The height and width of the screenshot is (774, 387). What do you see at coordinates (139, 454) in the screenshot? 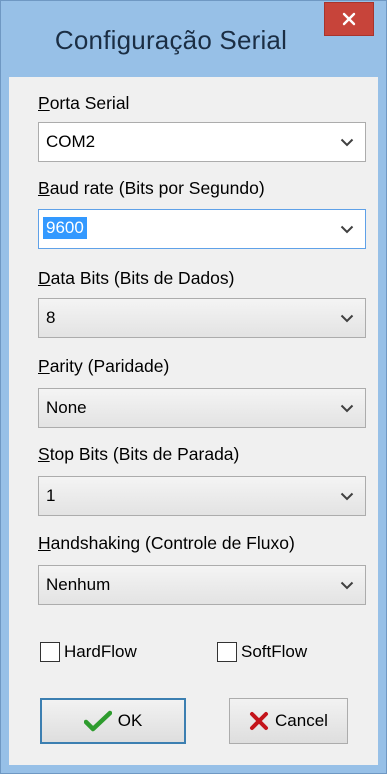
I see `stop-bits-label: Stop Bits (Bits de Parada)` at bounding box center [139, 454].